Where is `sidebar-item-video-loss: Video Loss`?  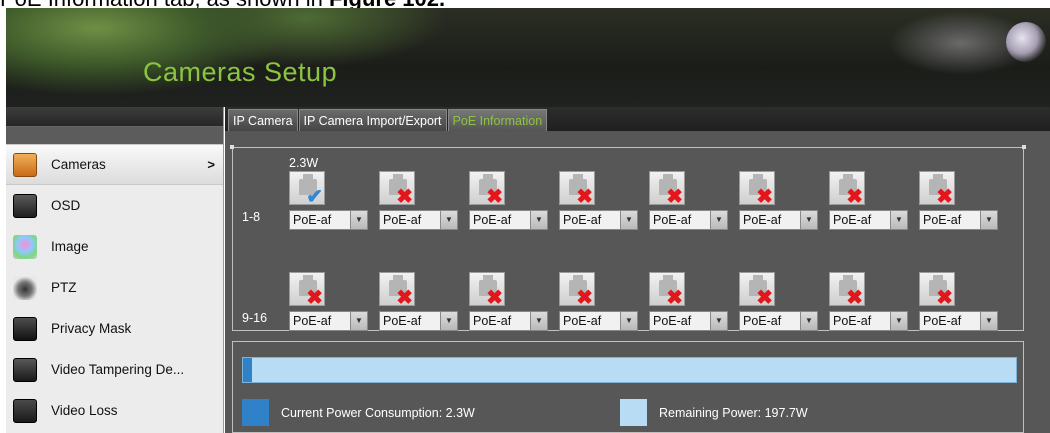
sidebar-item-video-loss: Video Loss is located at coordinates (114, 410).